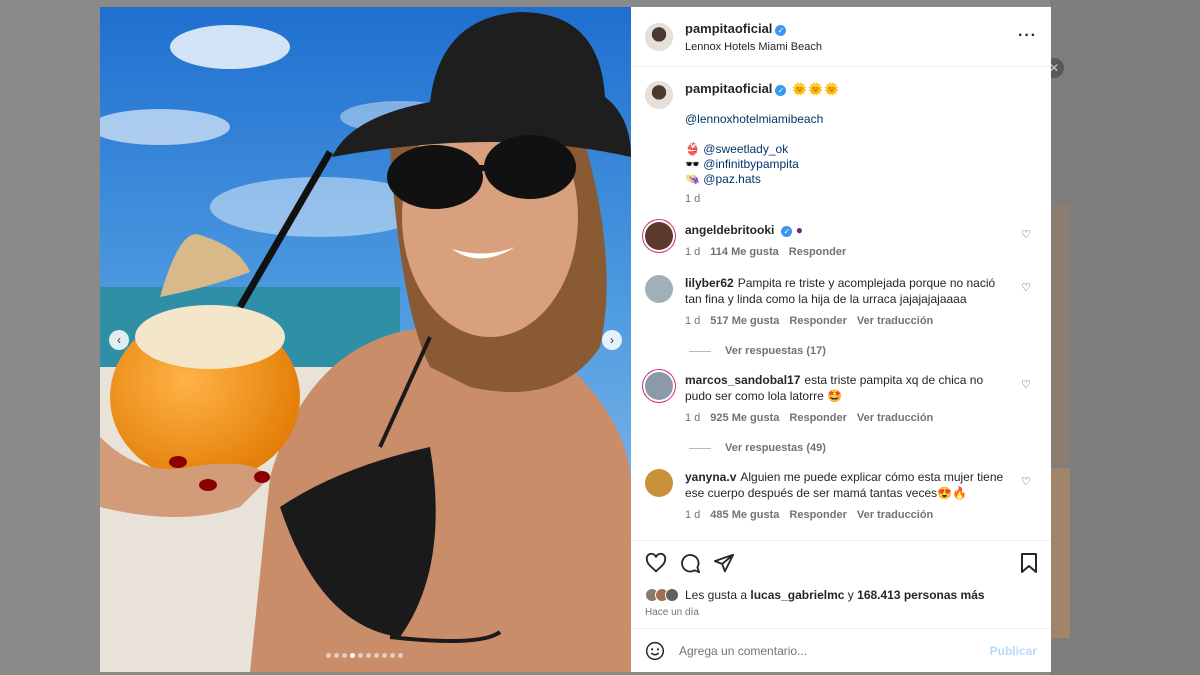  What do you see at coordinates (724, 563) in the screenshot?
I see `share-icon` at bounding box center [724, 563].